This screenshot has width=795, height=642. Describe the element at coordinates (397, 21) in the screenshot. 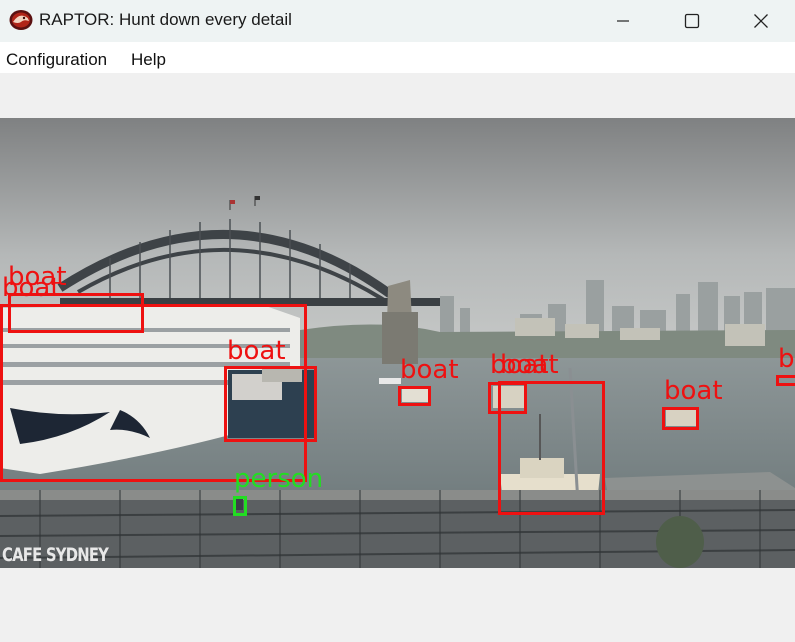

I see `title-bar: RAPTOR: Hunt down every detail` at that location.